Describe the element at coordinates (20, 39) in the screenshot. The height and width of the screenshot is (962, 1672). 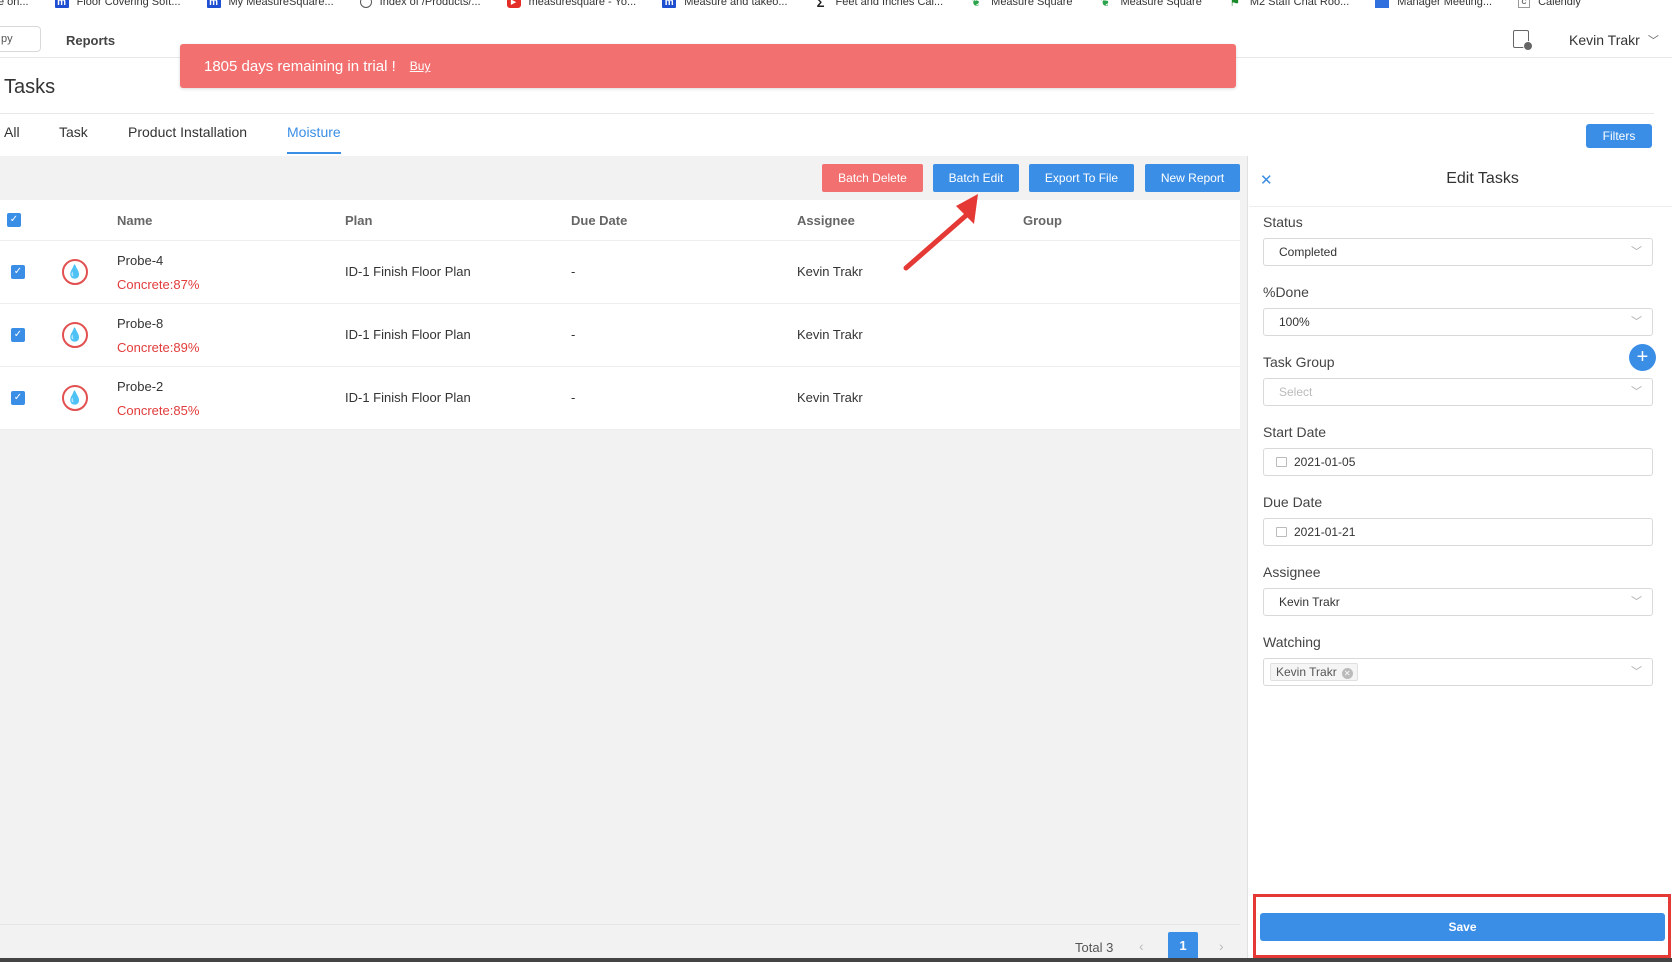
I see `nav-left-button: py` at that location.